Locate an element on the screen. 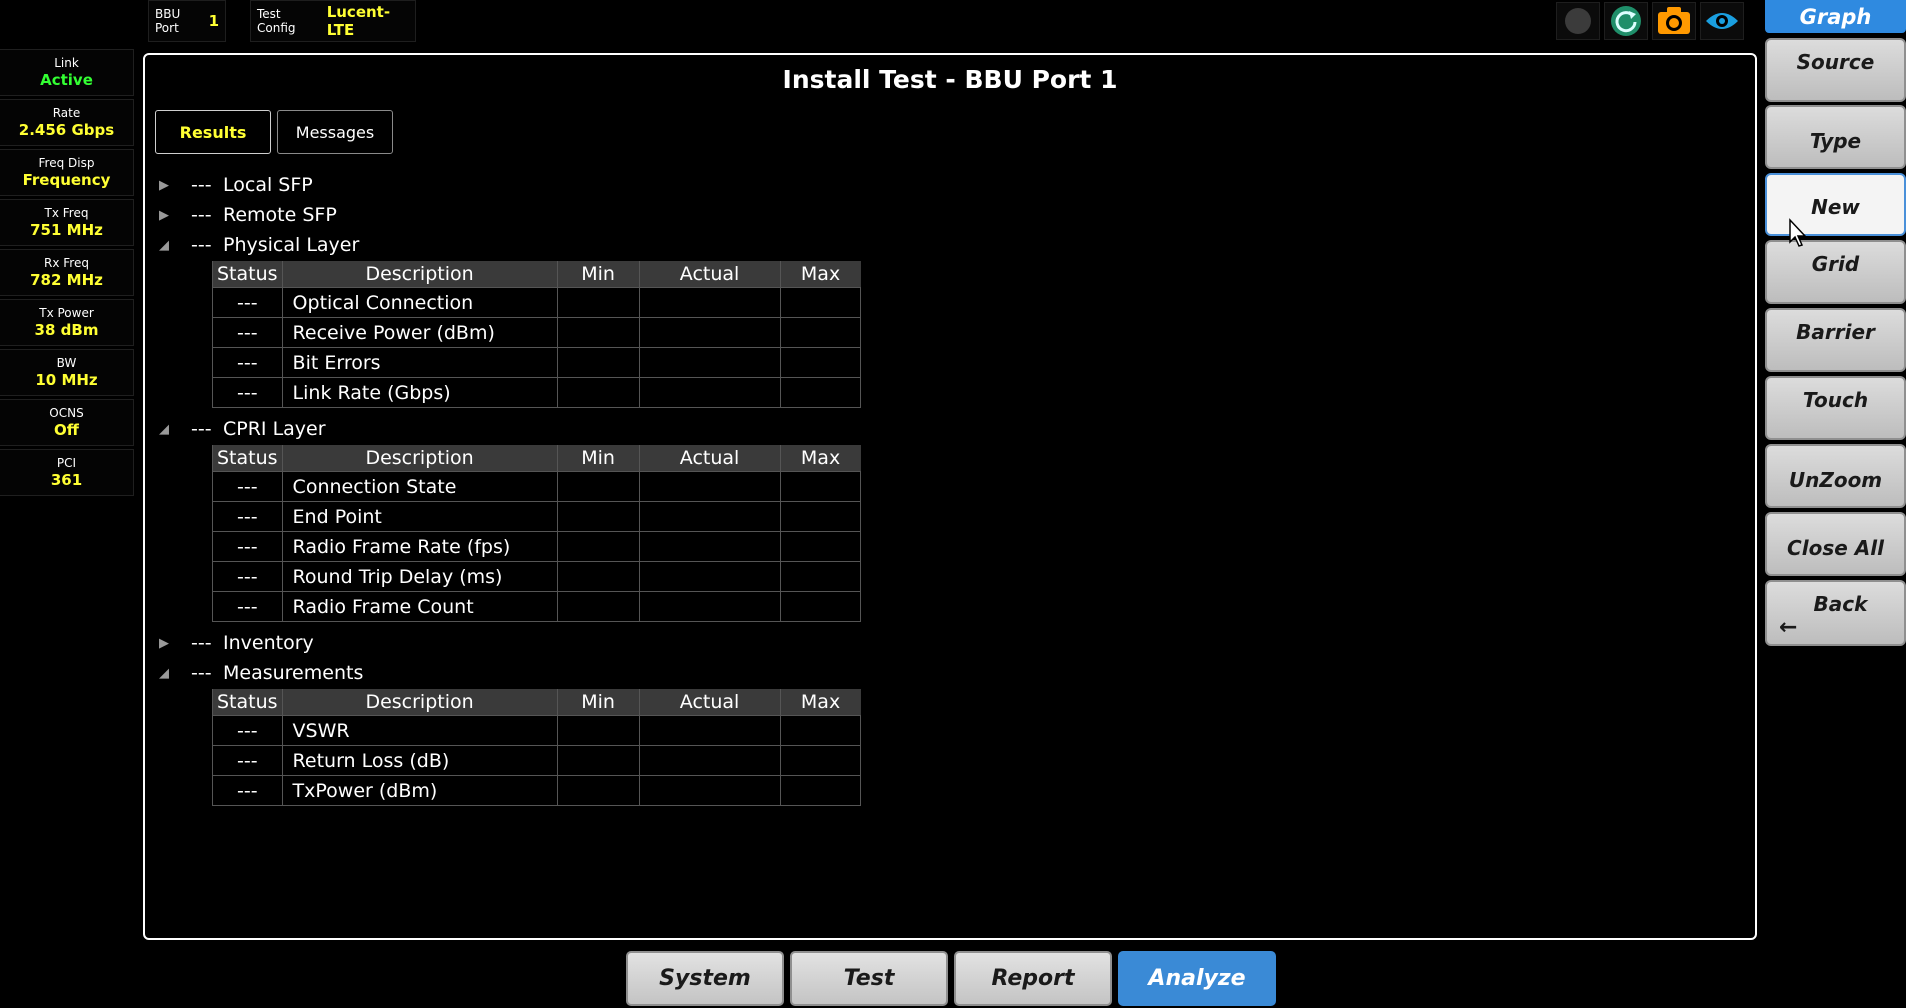  section-header: ◢ --- Physical Layer is located at coordinates (508, 245).